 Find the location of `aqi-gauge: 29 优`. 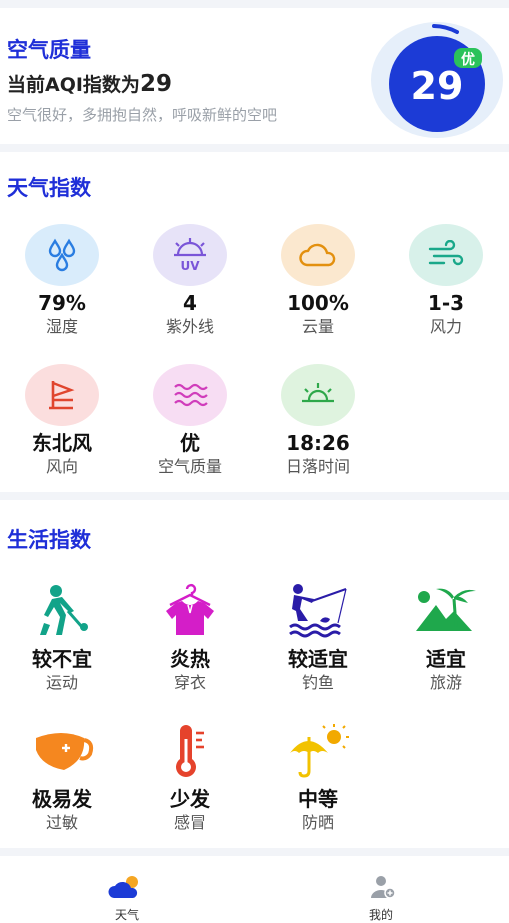

aqi-gauge: 29 优 is located at coordinates (437, 80).